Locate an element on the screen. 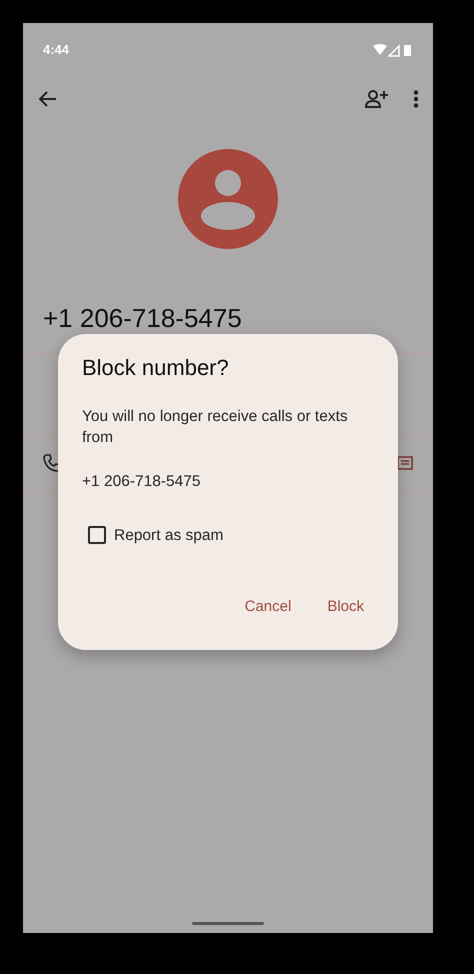 The height and width of the screenshot is (974, 474). phone-number: +1 206-718-5475 is located at coordinates (143, 318).